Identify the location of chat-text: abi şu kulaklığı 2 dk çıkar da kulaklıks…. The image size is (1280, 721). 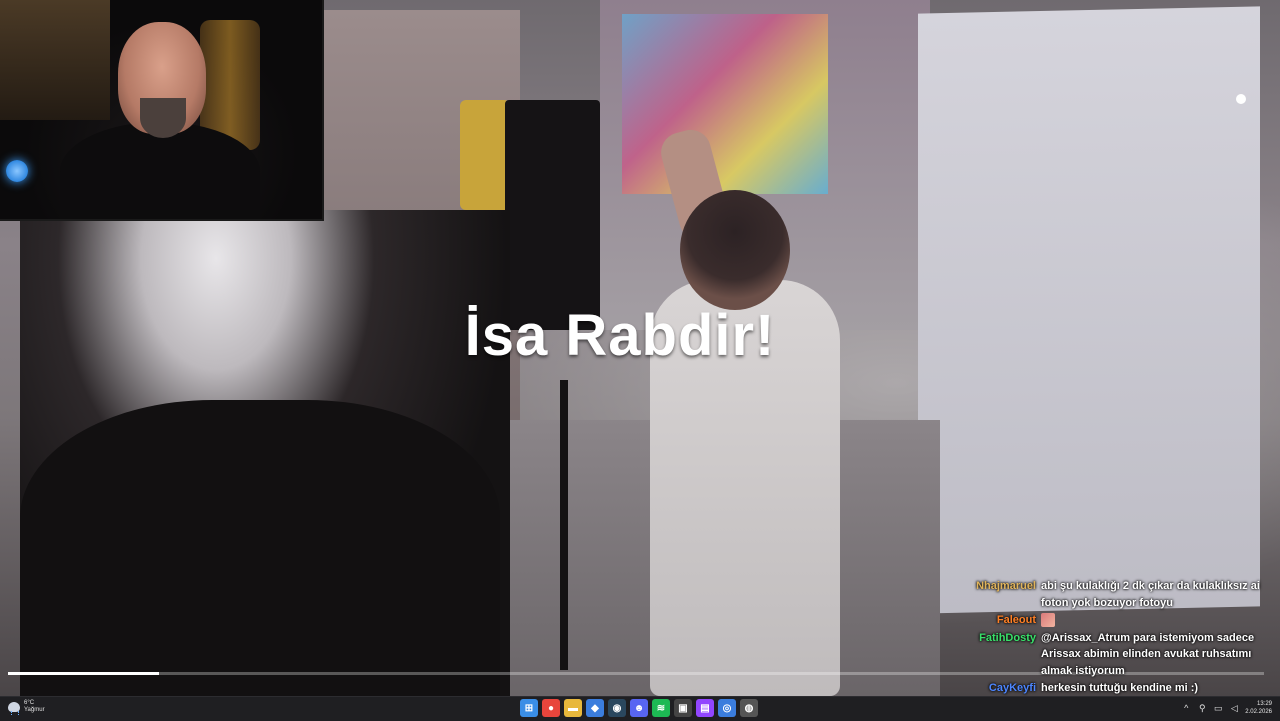
(1150, 594).